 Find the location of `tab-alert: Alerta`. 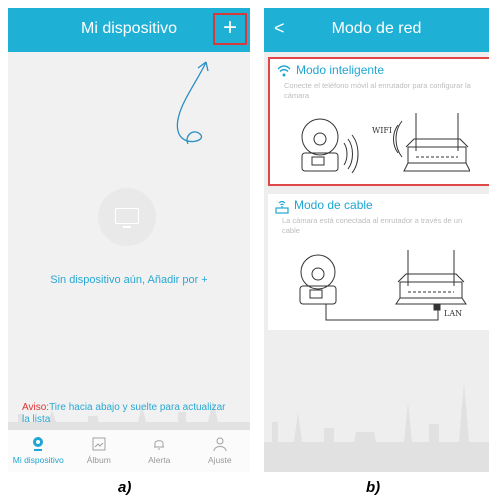

tab-alert: Alerta is located at coordinates (159, 451).